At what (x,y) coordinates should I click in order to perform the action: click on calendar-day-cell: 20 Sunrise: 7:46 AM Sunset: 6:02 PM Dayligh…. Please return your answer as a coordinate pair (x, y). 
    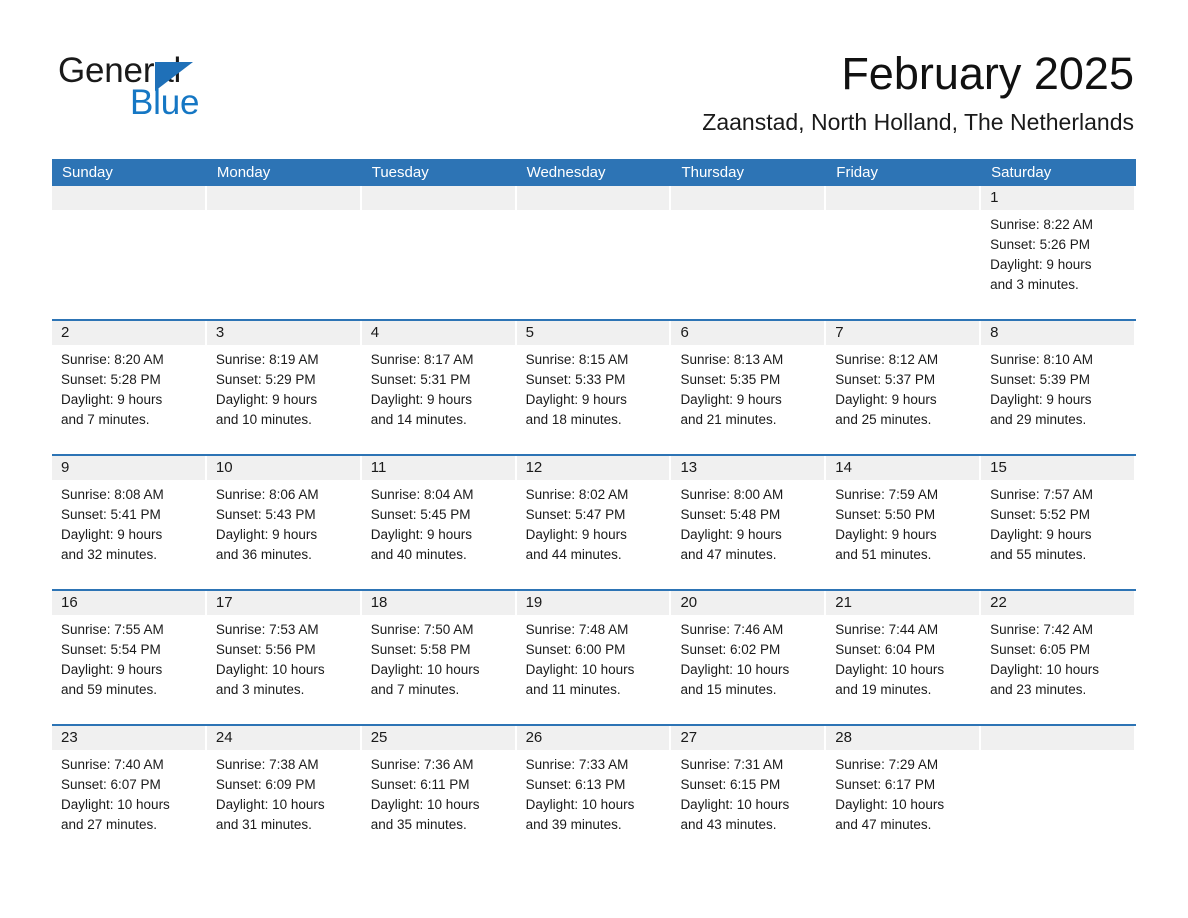
    Looking at the image, I should click on (748, 657).